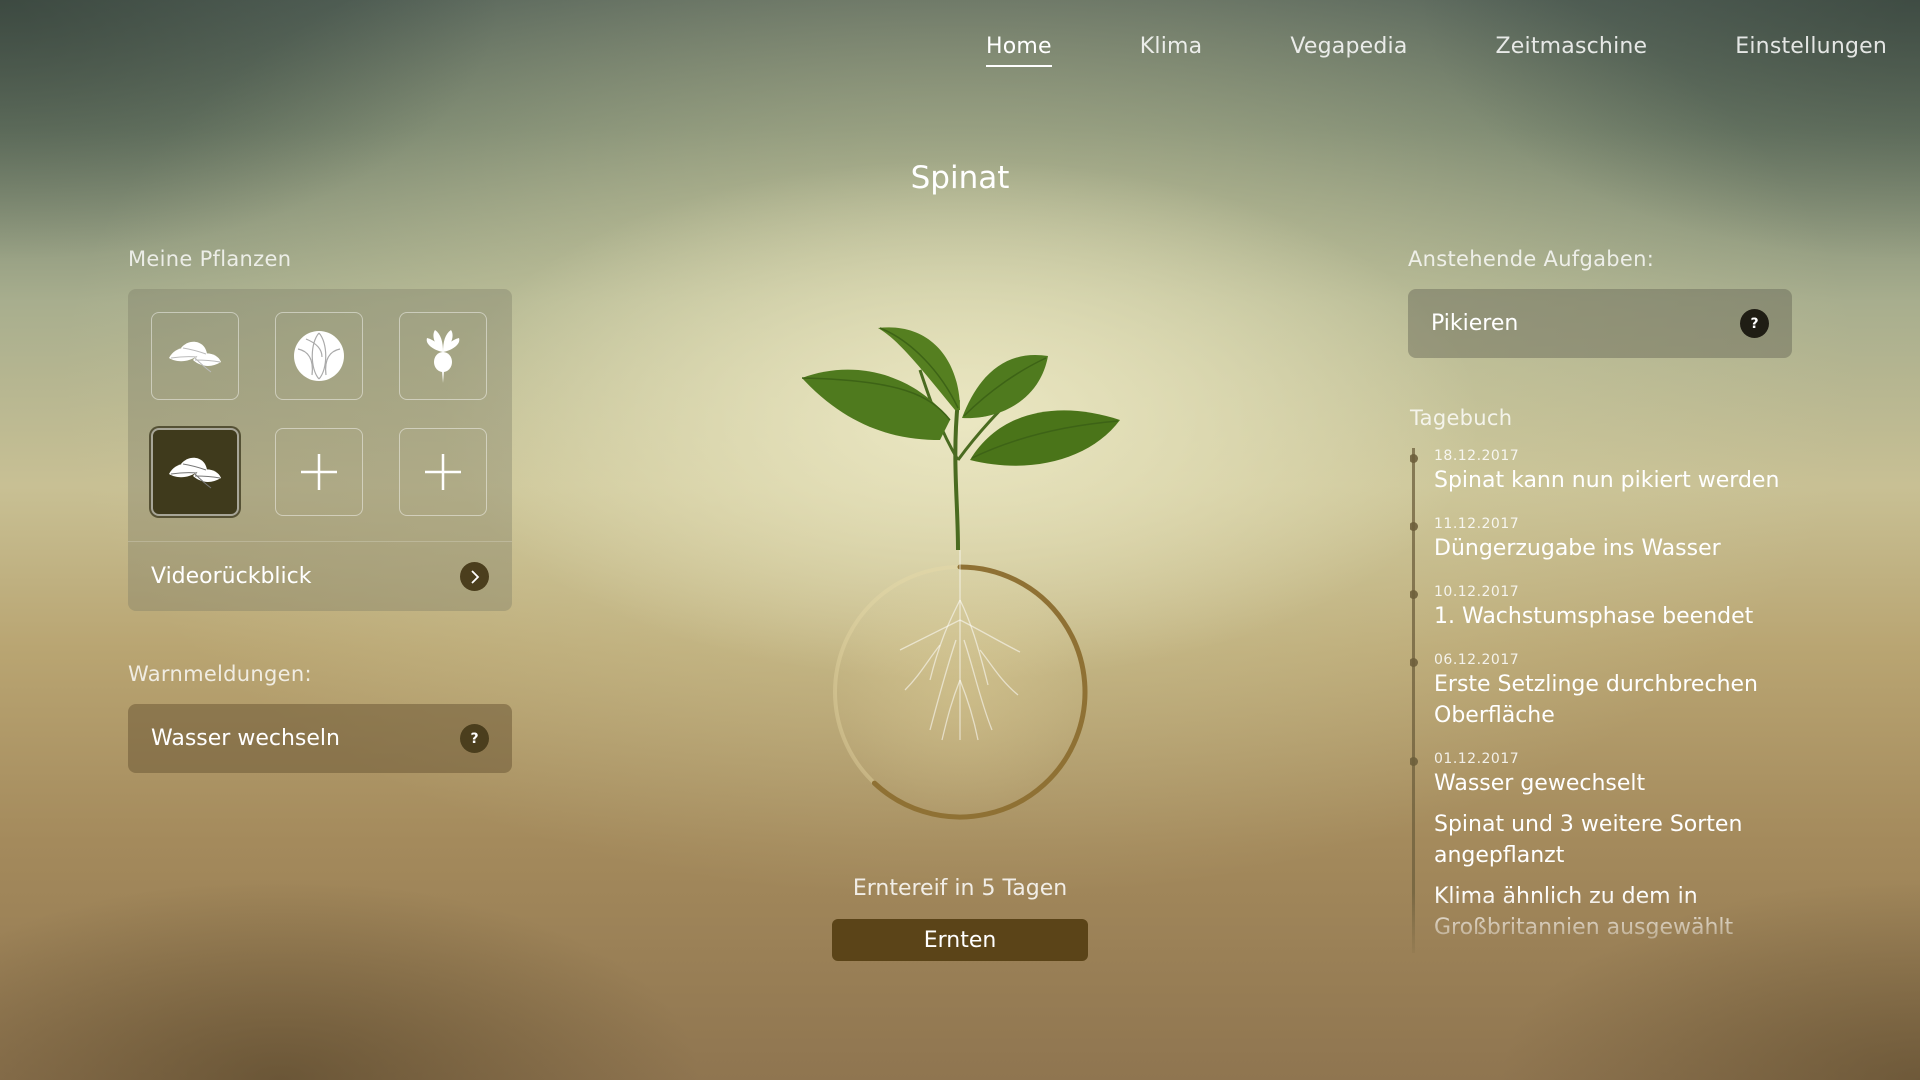  Describe the element at coordinates (1171, 50) in the screenshot. I see `nav-klima: Klima` at that location.